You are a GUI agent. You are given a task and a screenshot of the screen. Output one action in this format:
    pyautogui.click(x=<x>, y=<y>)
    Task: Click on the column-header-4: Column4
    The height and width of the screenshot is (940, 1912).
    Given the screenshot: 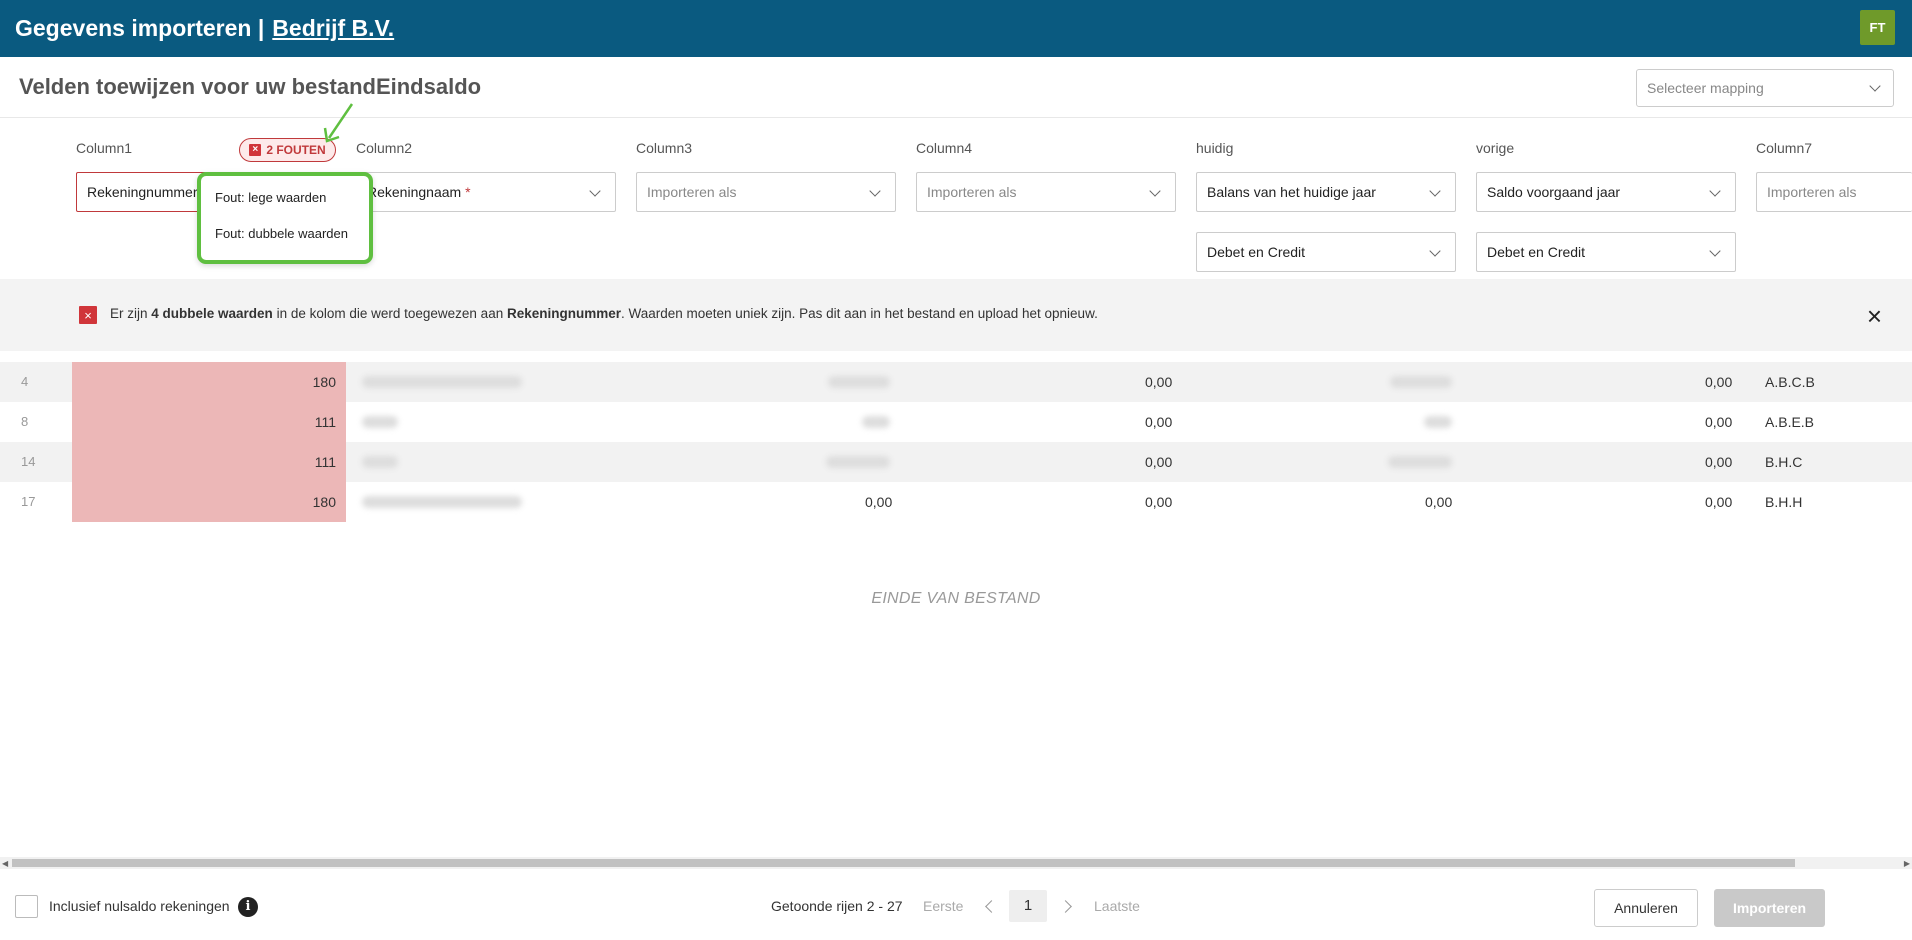 What is the action you would take?
    pyautogui.click(x=944, y=148)
    